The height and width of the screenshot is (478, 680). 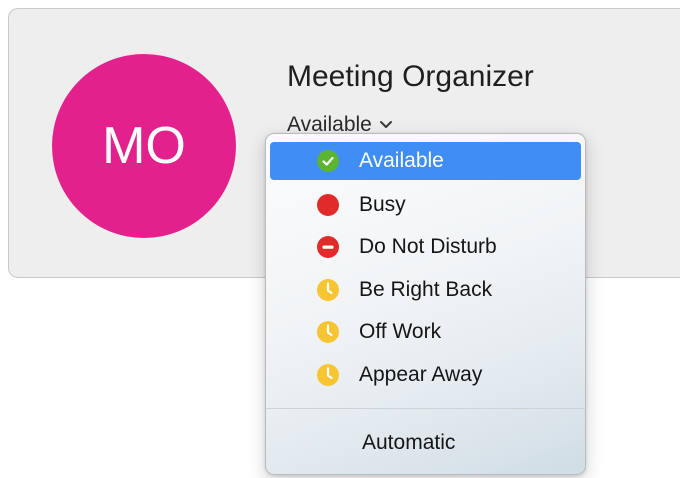 I want to click on status-item-off-work: Off Work, so click(x=425, y=332).